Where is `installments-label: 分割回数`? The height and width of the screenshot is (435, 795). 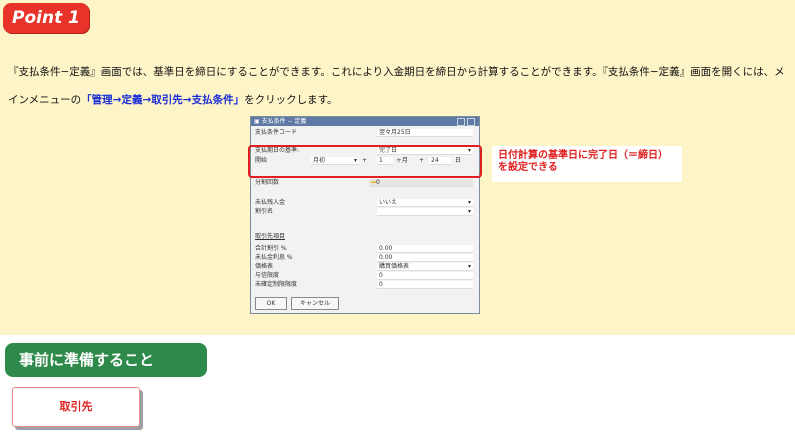 installments-label: 分割回数 is located at coordinates (267, 182).